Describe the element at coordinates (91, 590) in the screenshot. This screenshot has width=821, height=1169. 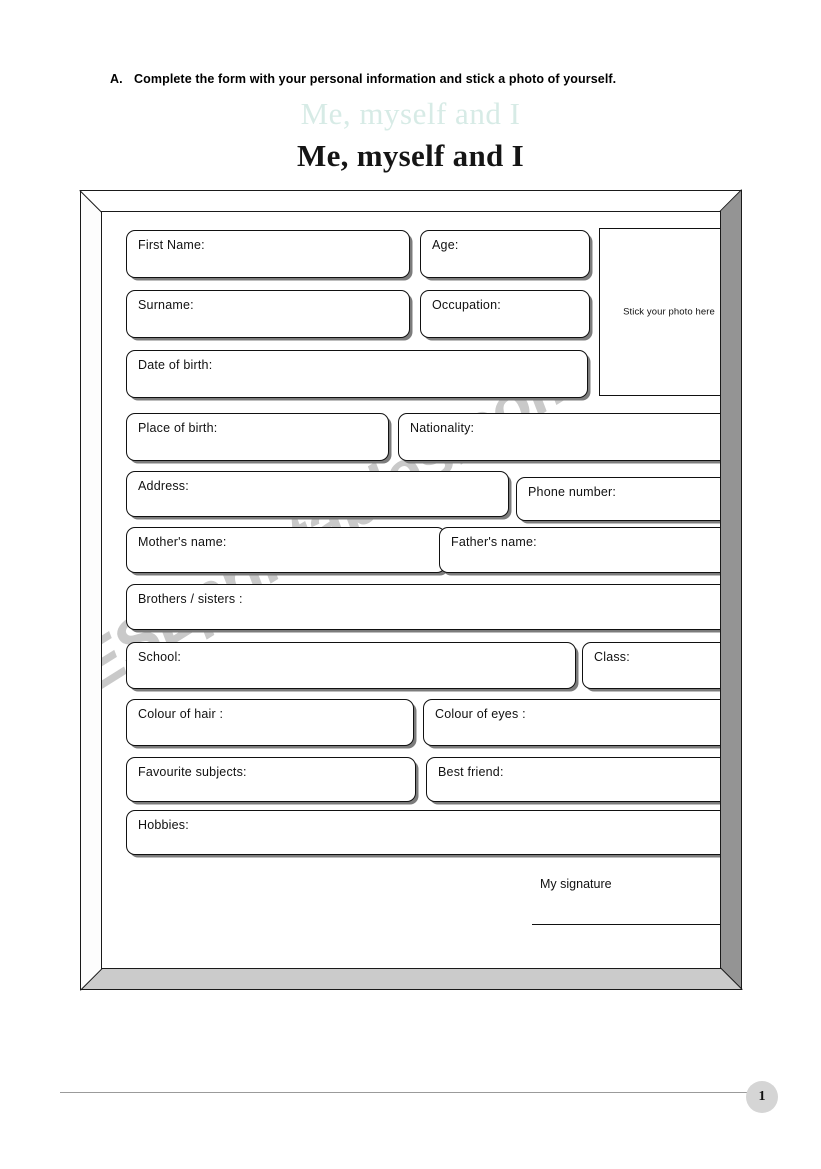
I see `frame-edge-left` at that location.